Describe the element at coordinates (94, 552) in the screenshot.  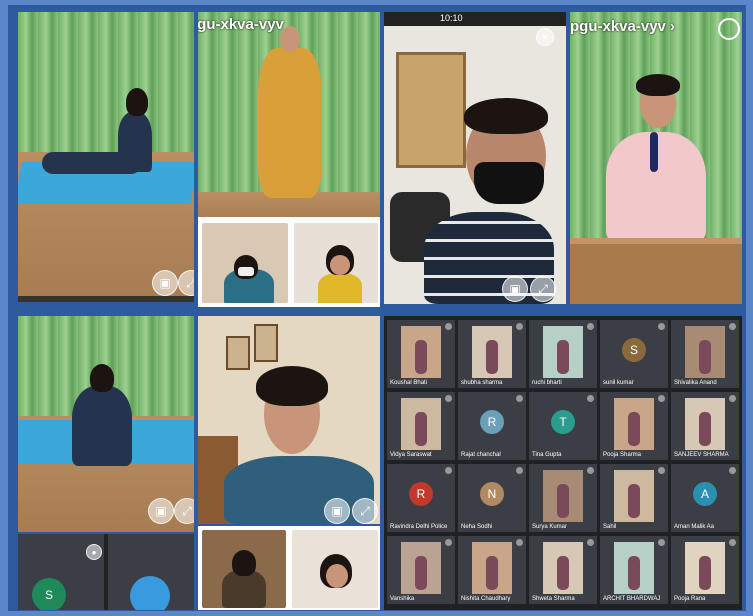
I see `mic-off-icon: ●` at that location.